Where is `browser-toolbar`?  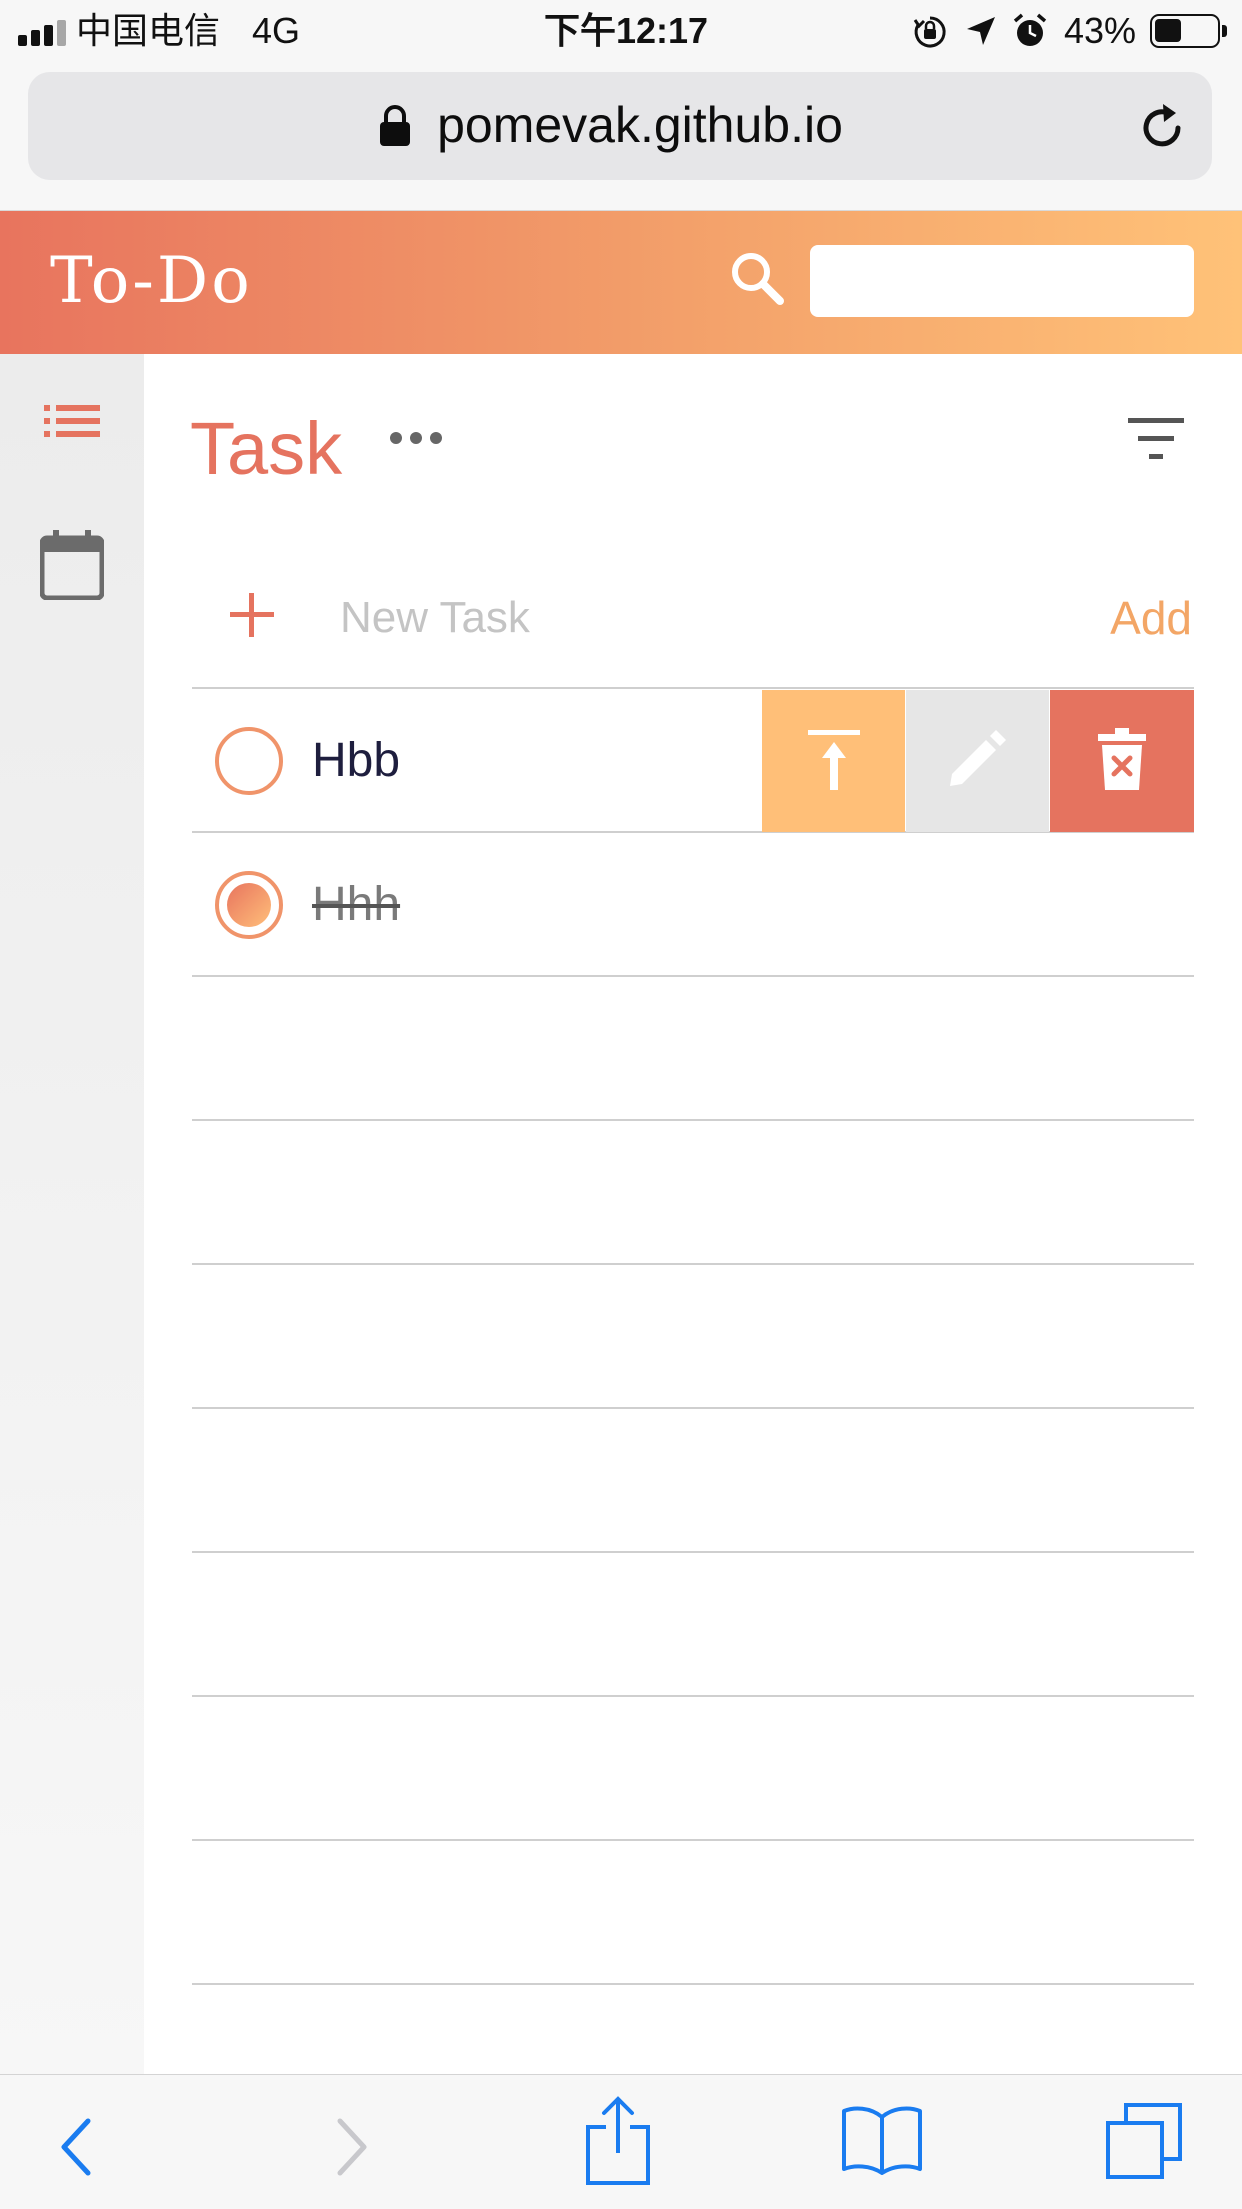 browser-toolbar is located at coordinates (621, 2141).